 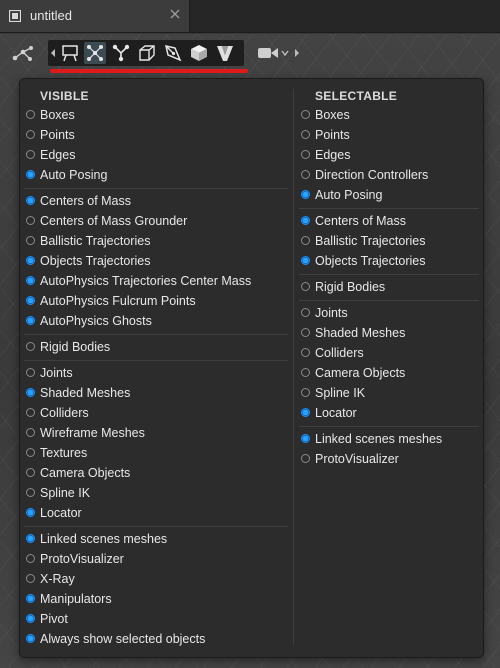 I want to click on selectable-option-row: Shaded Meshes, so click(x=389, y=334).